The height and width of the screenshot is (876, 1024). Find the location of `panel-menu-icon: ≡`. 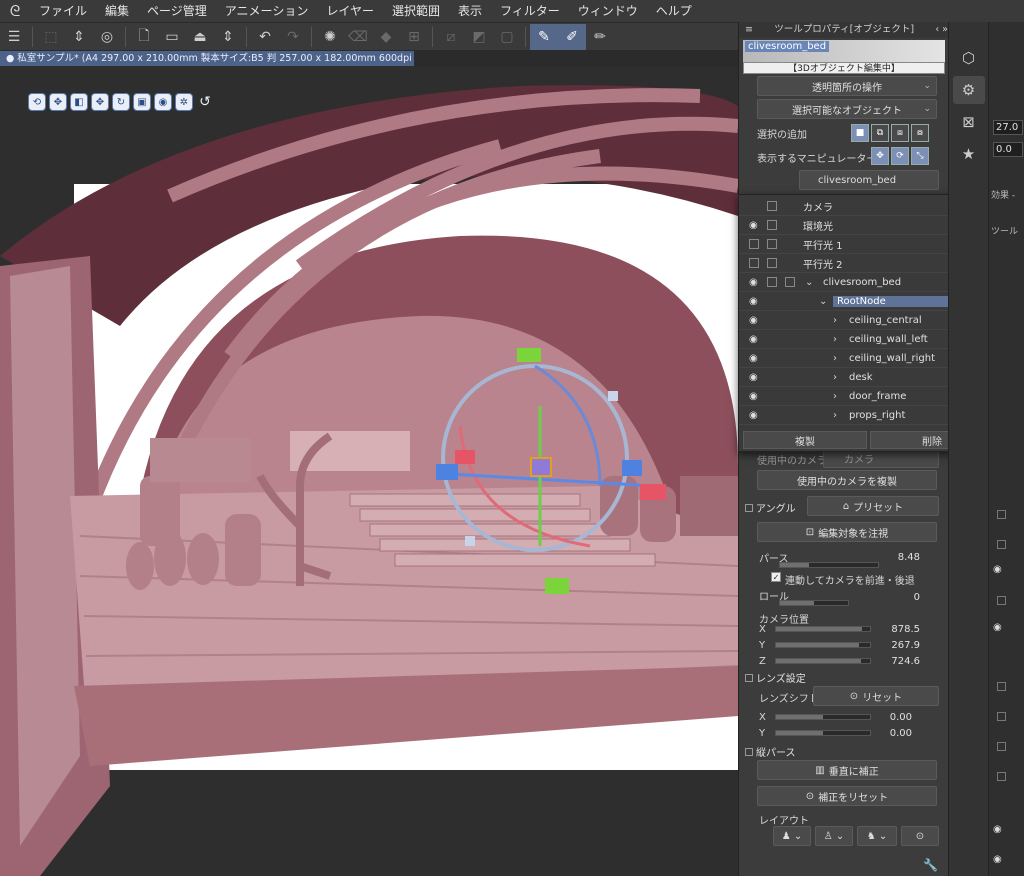

panel-menu-icon: ≡ is located at coordinates (749, 30).